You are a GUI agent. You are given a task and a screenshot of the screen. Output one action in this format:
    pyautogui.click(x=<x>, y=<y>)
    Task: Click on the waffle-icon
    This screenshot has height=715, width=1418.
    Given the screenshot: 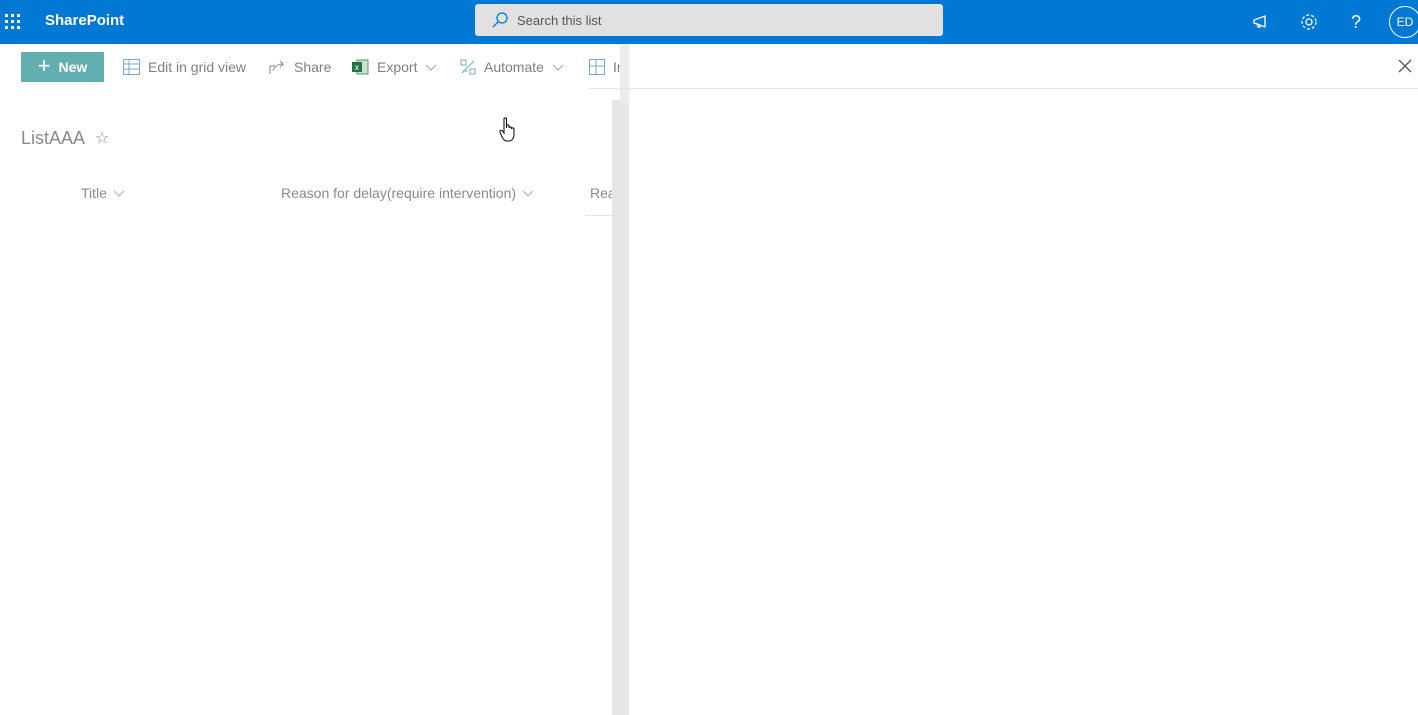 What is the action you would take?
    pyautogui.click(x=12, y=21)
    